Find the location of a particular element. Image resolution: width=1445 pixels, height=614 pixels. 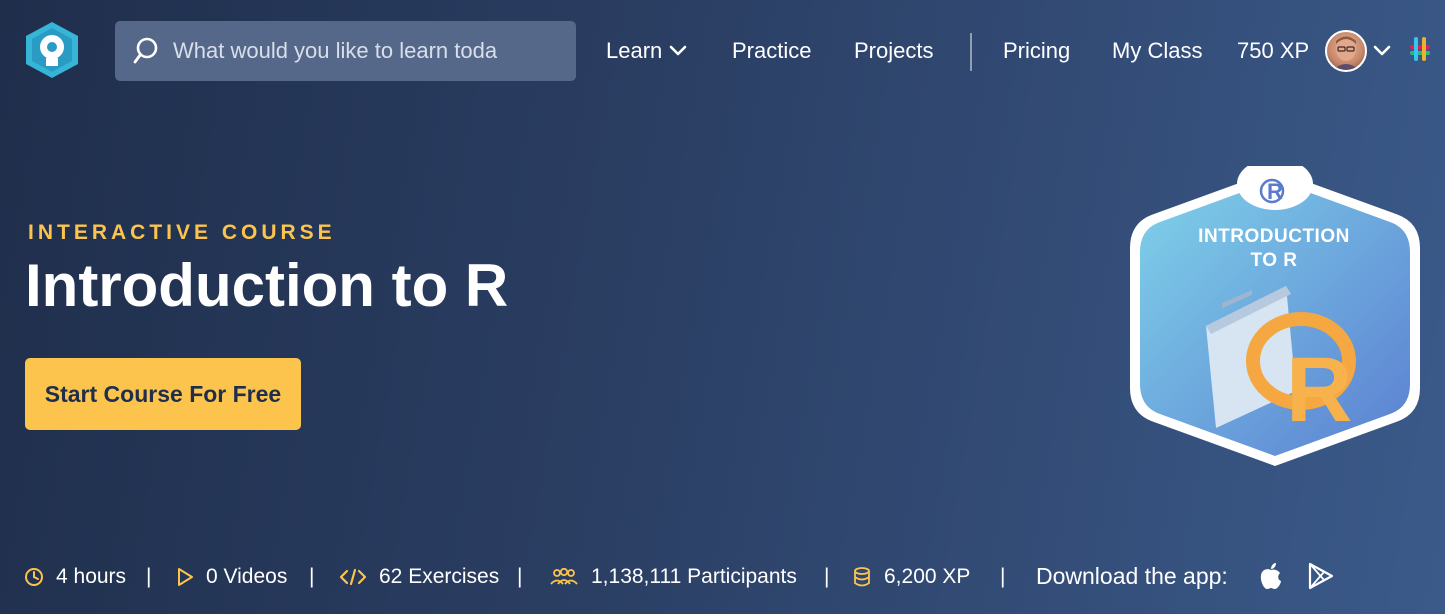

course-exercises: 62 Exercises is located at coordinates (419, 577).